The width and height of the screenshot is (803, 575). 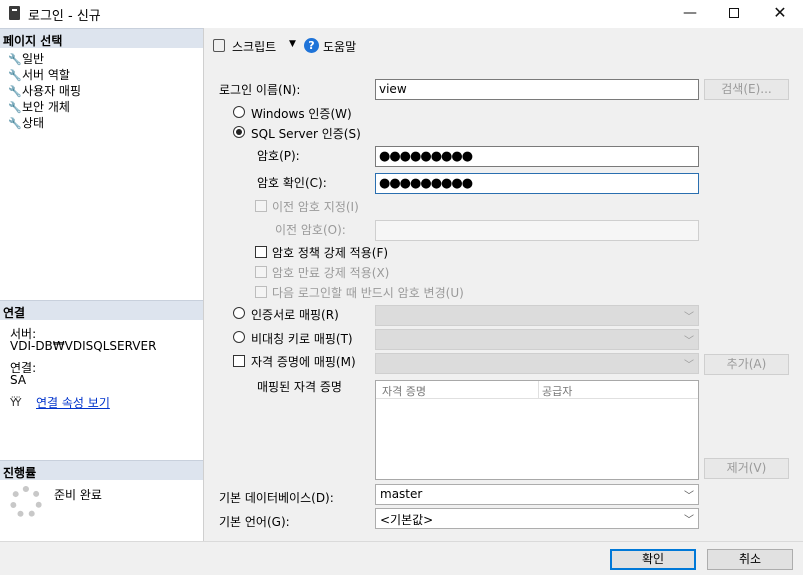 What do you see at coordinates (64, 16) in the screenshot?
I see `window-title: 로그인 - 신규` at bounding box center [64, 16].